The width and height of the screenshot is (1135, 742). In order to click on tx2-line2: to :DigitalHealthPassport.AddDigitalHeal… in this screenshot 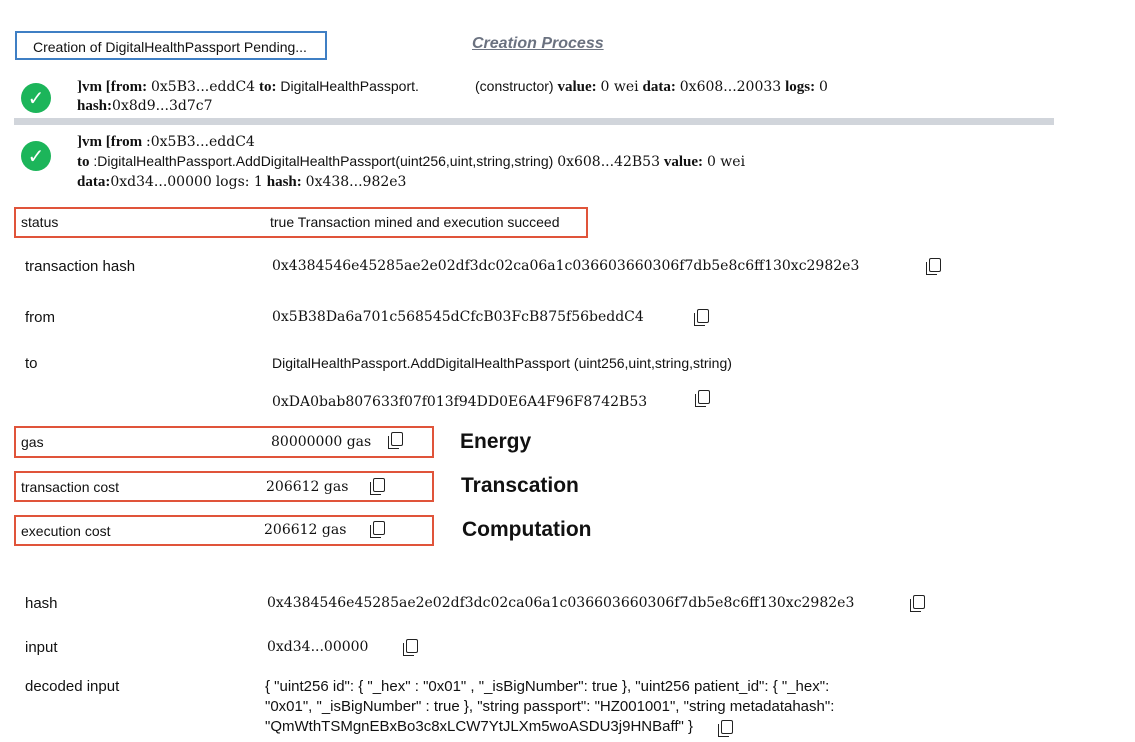, I will do `click(411, 161)`.